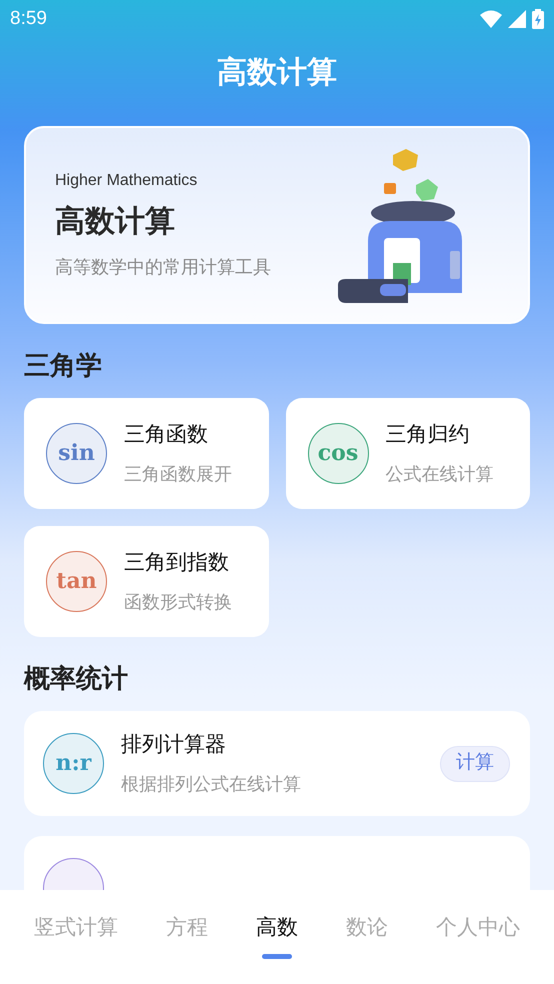 Image resolution: width=554 pixels, height=984 pixels. What do you see at coordinates (76, 581) in the screenshot?
I see `symbol-badge: tan` at bounding box center [76, 581].